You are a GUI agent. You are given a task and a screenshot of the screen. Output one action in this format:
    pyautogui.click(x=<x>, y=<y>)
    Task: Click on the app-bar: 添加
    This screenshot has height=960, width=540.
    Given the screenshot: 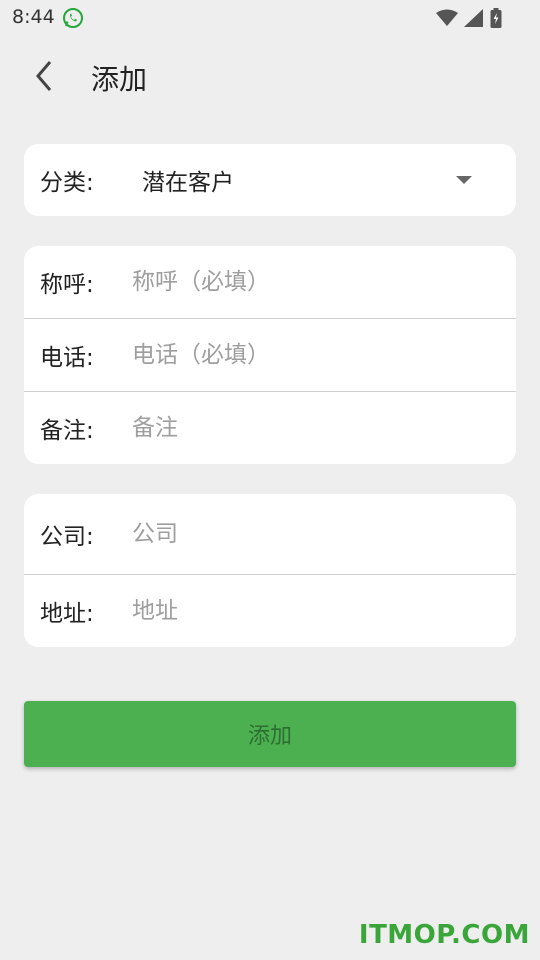 What is the action you would take?
    pyautogui.click(x=270, y=78)
    